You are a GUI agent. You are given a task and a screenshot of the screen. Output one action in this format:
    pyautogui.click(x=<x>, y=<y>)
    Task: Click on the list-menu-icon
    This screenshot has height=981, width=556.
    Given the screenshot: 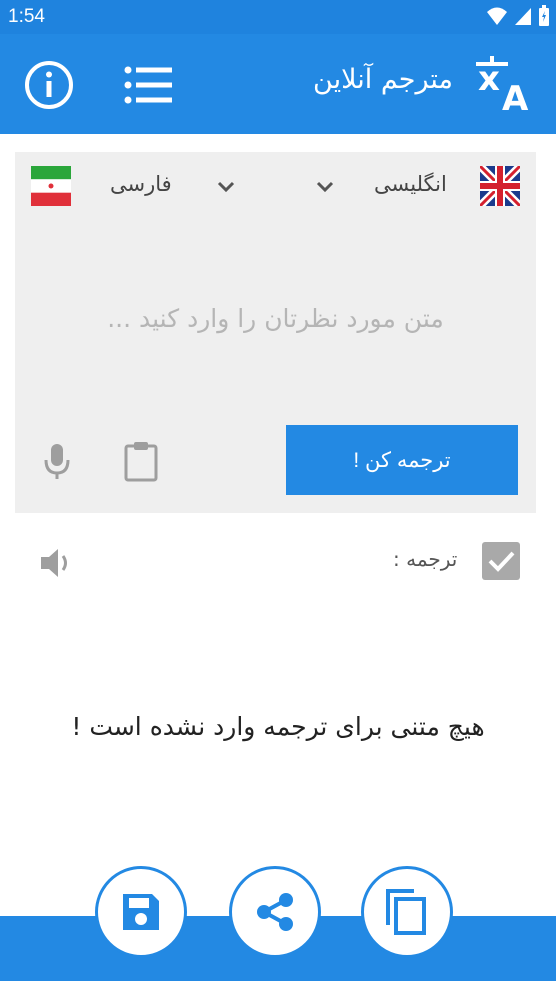 What is the action you would take?
    pyautogui.click(x=148, y=85)
    